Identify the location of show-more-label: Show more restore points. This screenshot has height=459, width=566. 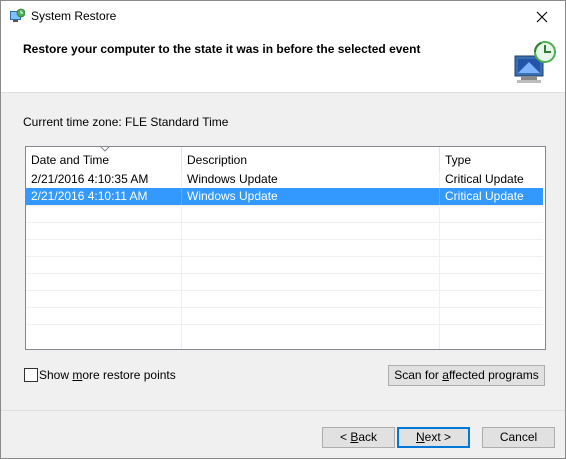
(107, 375).